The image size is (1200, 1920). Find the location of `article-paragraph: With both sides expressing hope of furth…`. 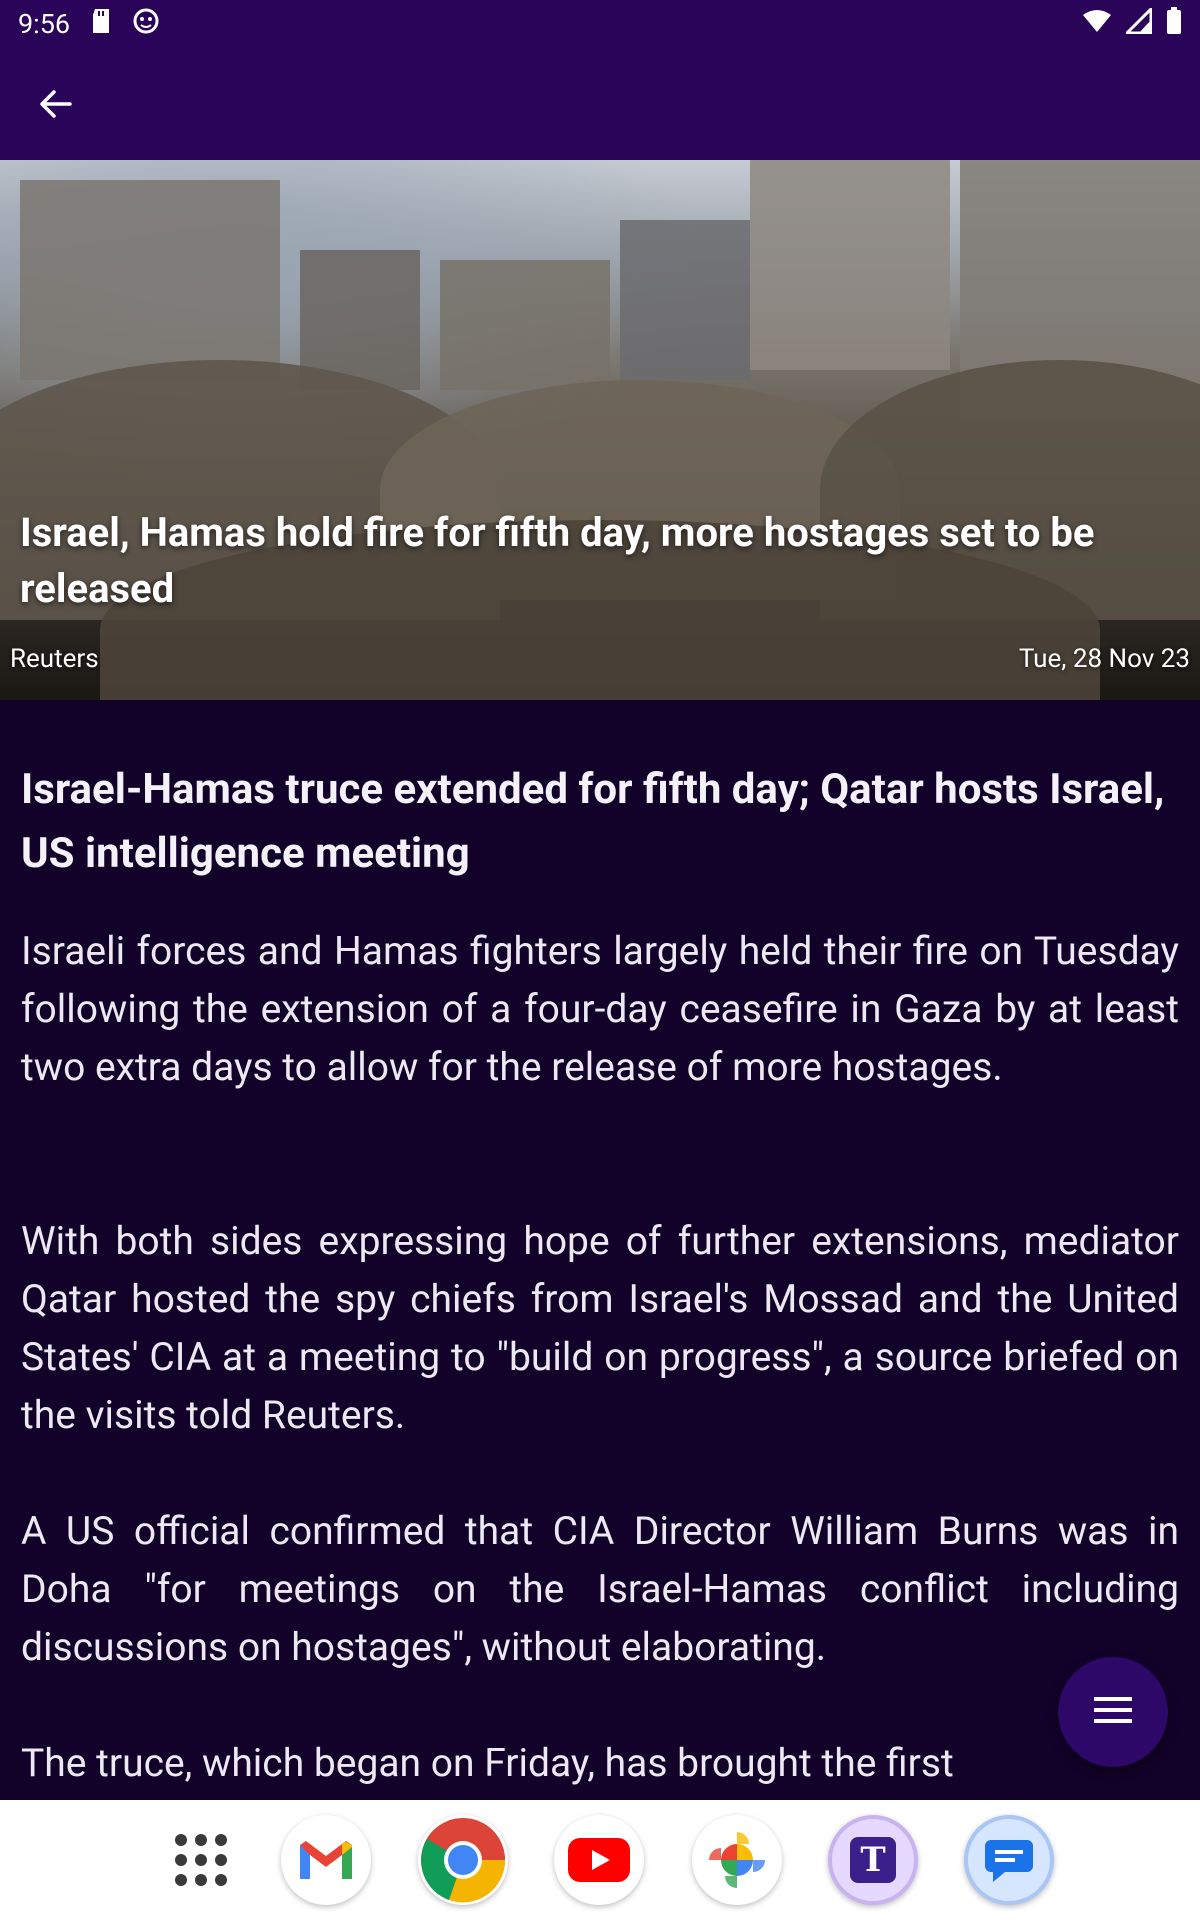

article-paragraph: With both sides expressing hope of furth… is located at coordinates (600, 1328).